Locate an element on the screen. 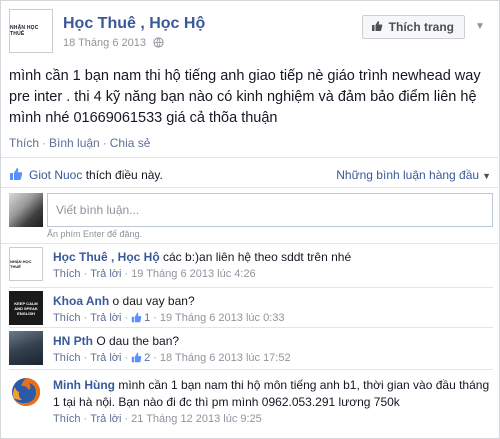 Image resolution: width=500 pixels, height=439 pixels. comment-text: các b:)an liên hệ theo sddt trên nhé is located at coordinates (255, 257).